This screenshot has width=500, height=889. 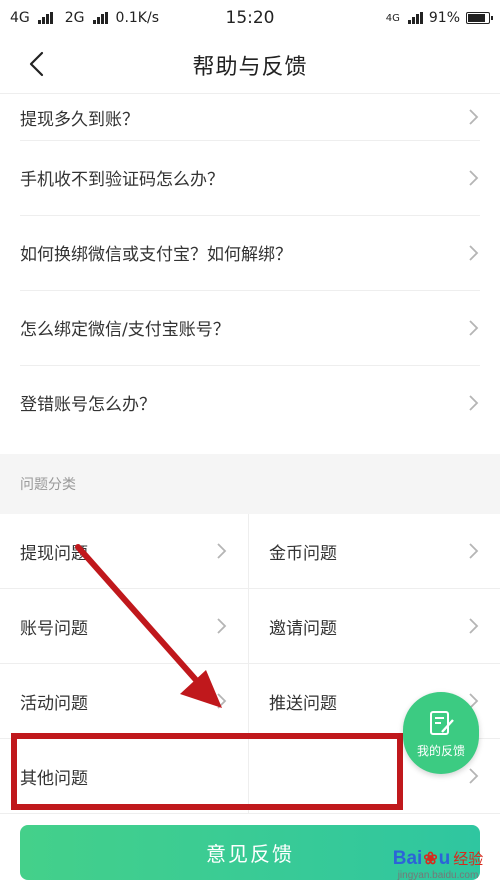 I want to click on faq-item-label: 提现多久到账？, so click(x=79, y=119).